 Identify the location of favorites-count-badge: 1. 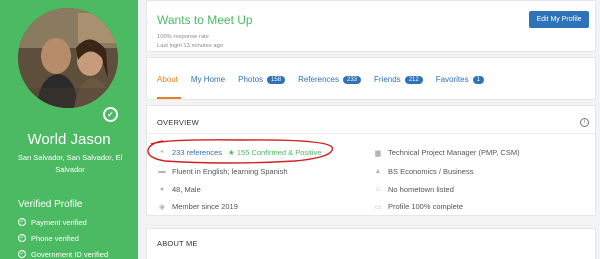
(478, 79).